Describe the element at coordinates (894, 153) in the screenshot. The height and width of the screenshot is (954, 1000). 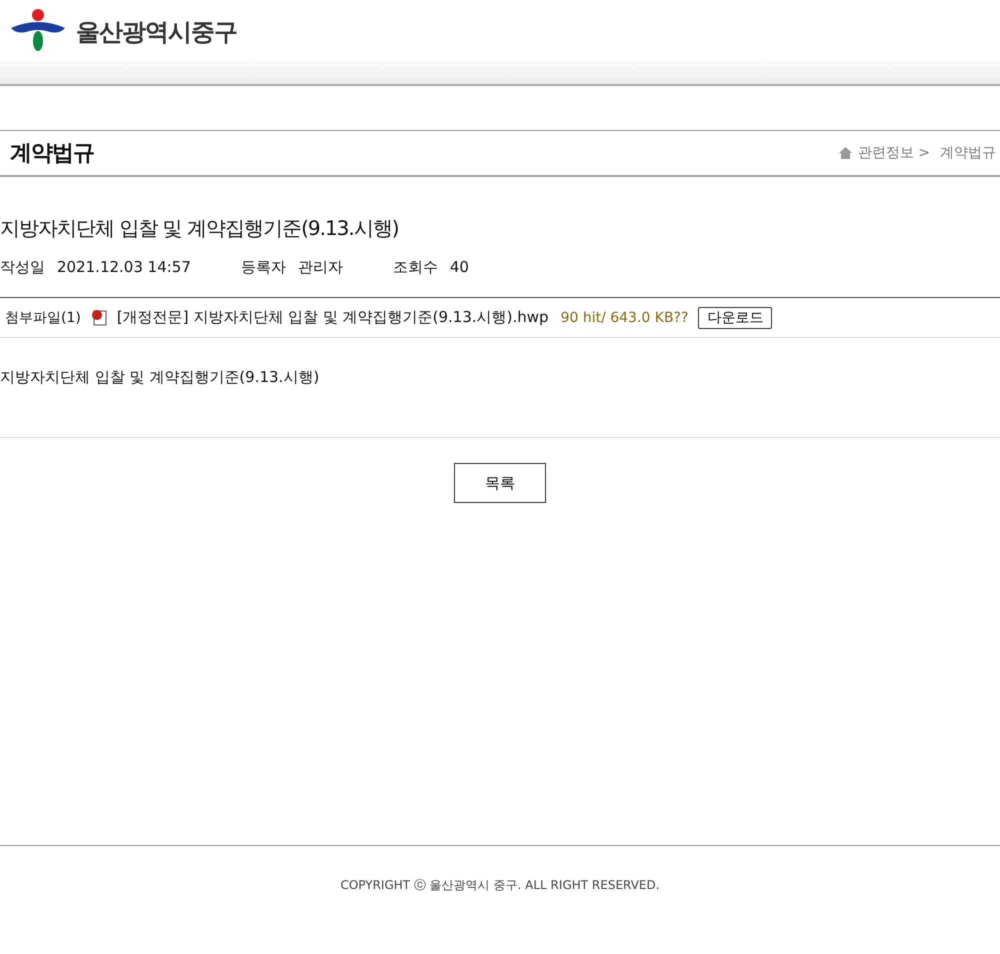
I see `breadcrumb-link: 관련정보 >` at that location.